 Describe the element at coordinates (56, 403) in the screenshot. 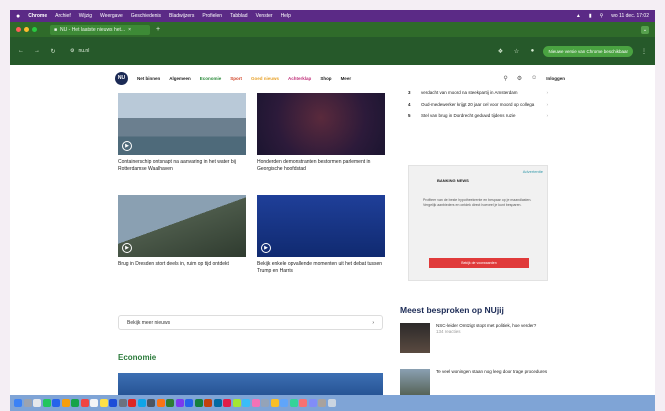

I see `mail-icon` at that location.